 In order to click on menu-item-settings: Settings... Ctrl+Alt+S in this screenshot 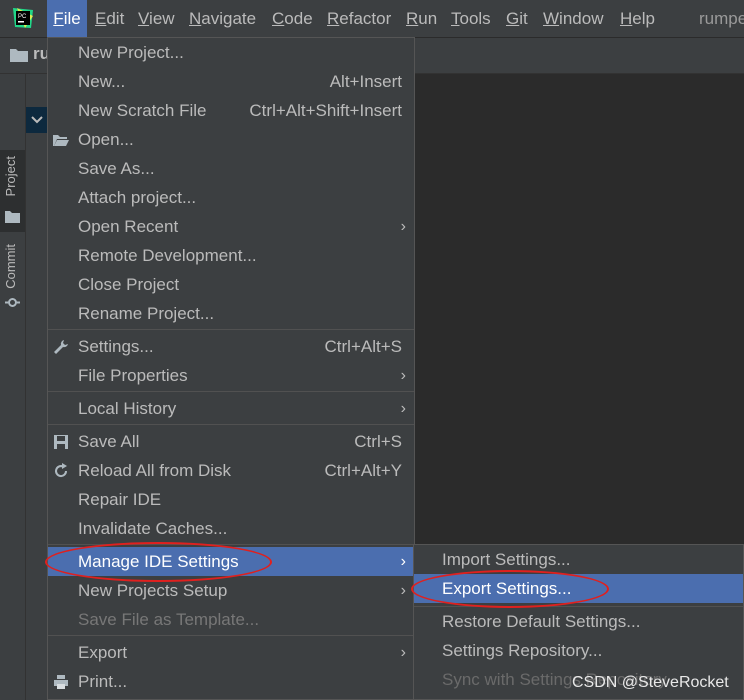, I will do `click(231, 346)`.